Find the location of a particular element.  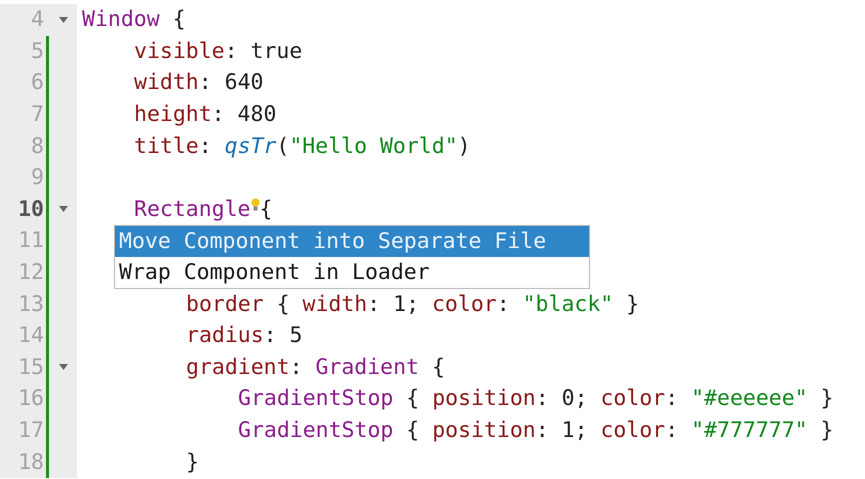

code-text: radius: 5 is located at coordinates (244, 335).